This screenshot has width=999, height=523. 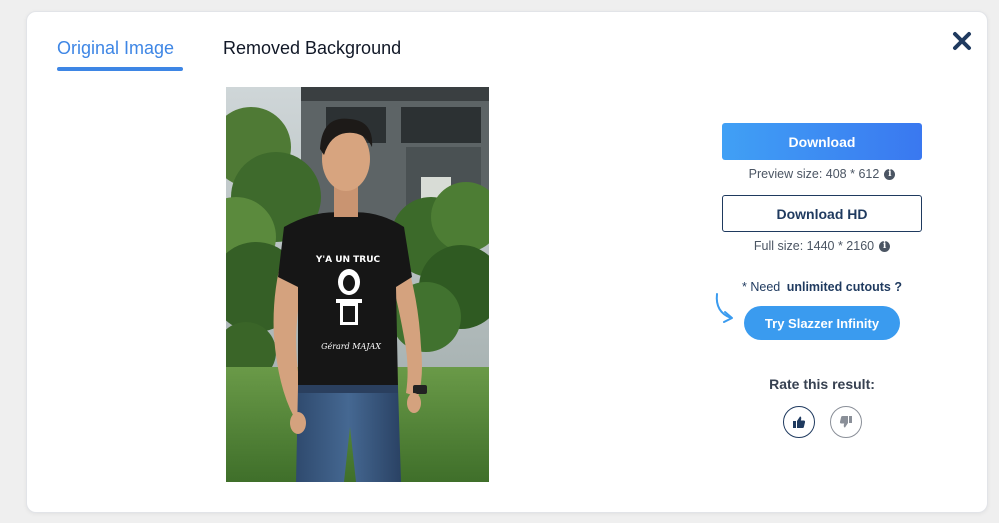 What do you see at coordinates (844, 287) in the screenshot?
I see `promo-emphasis: unlimited cutouts ?` at bounding box center [844, 287].